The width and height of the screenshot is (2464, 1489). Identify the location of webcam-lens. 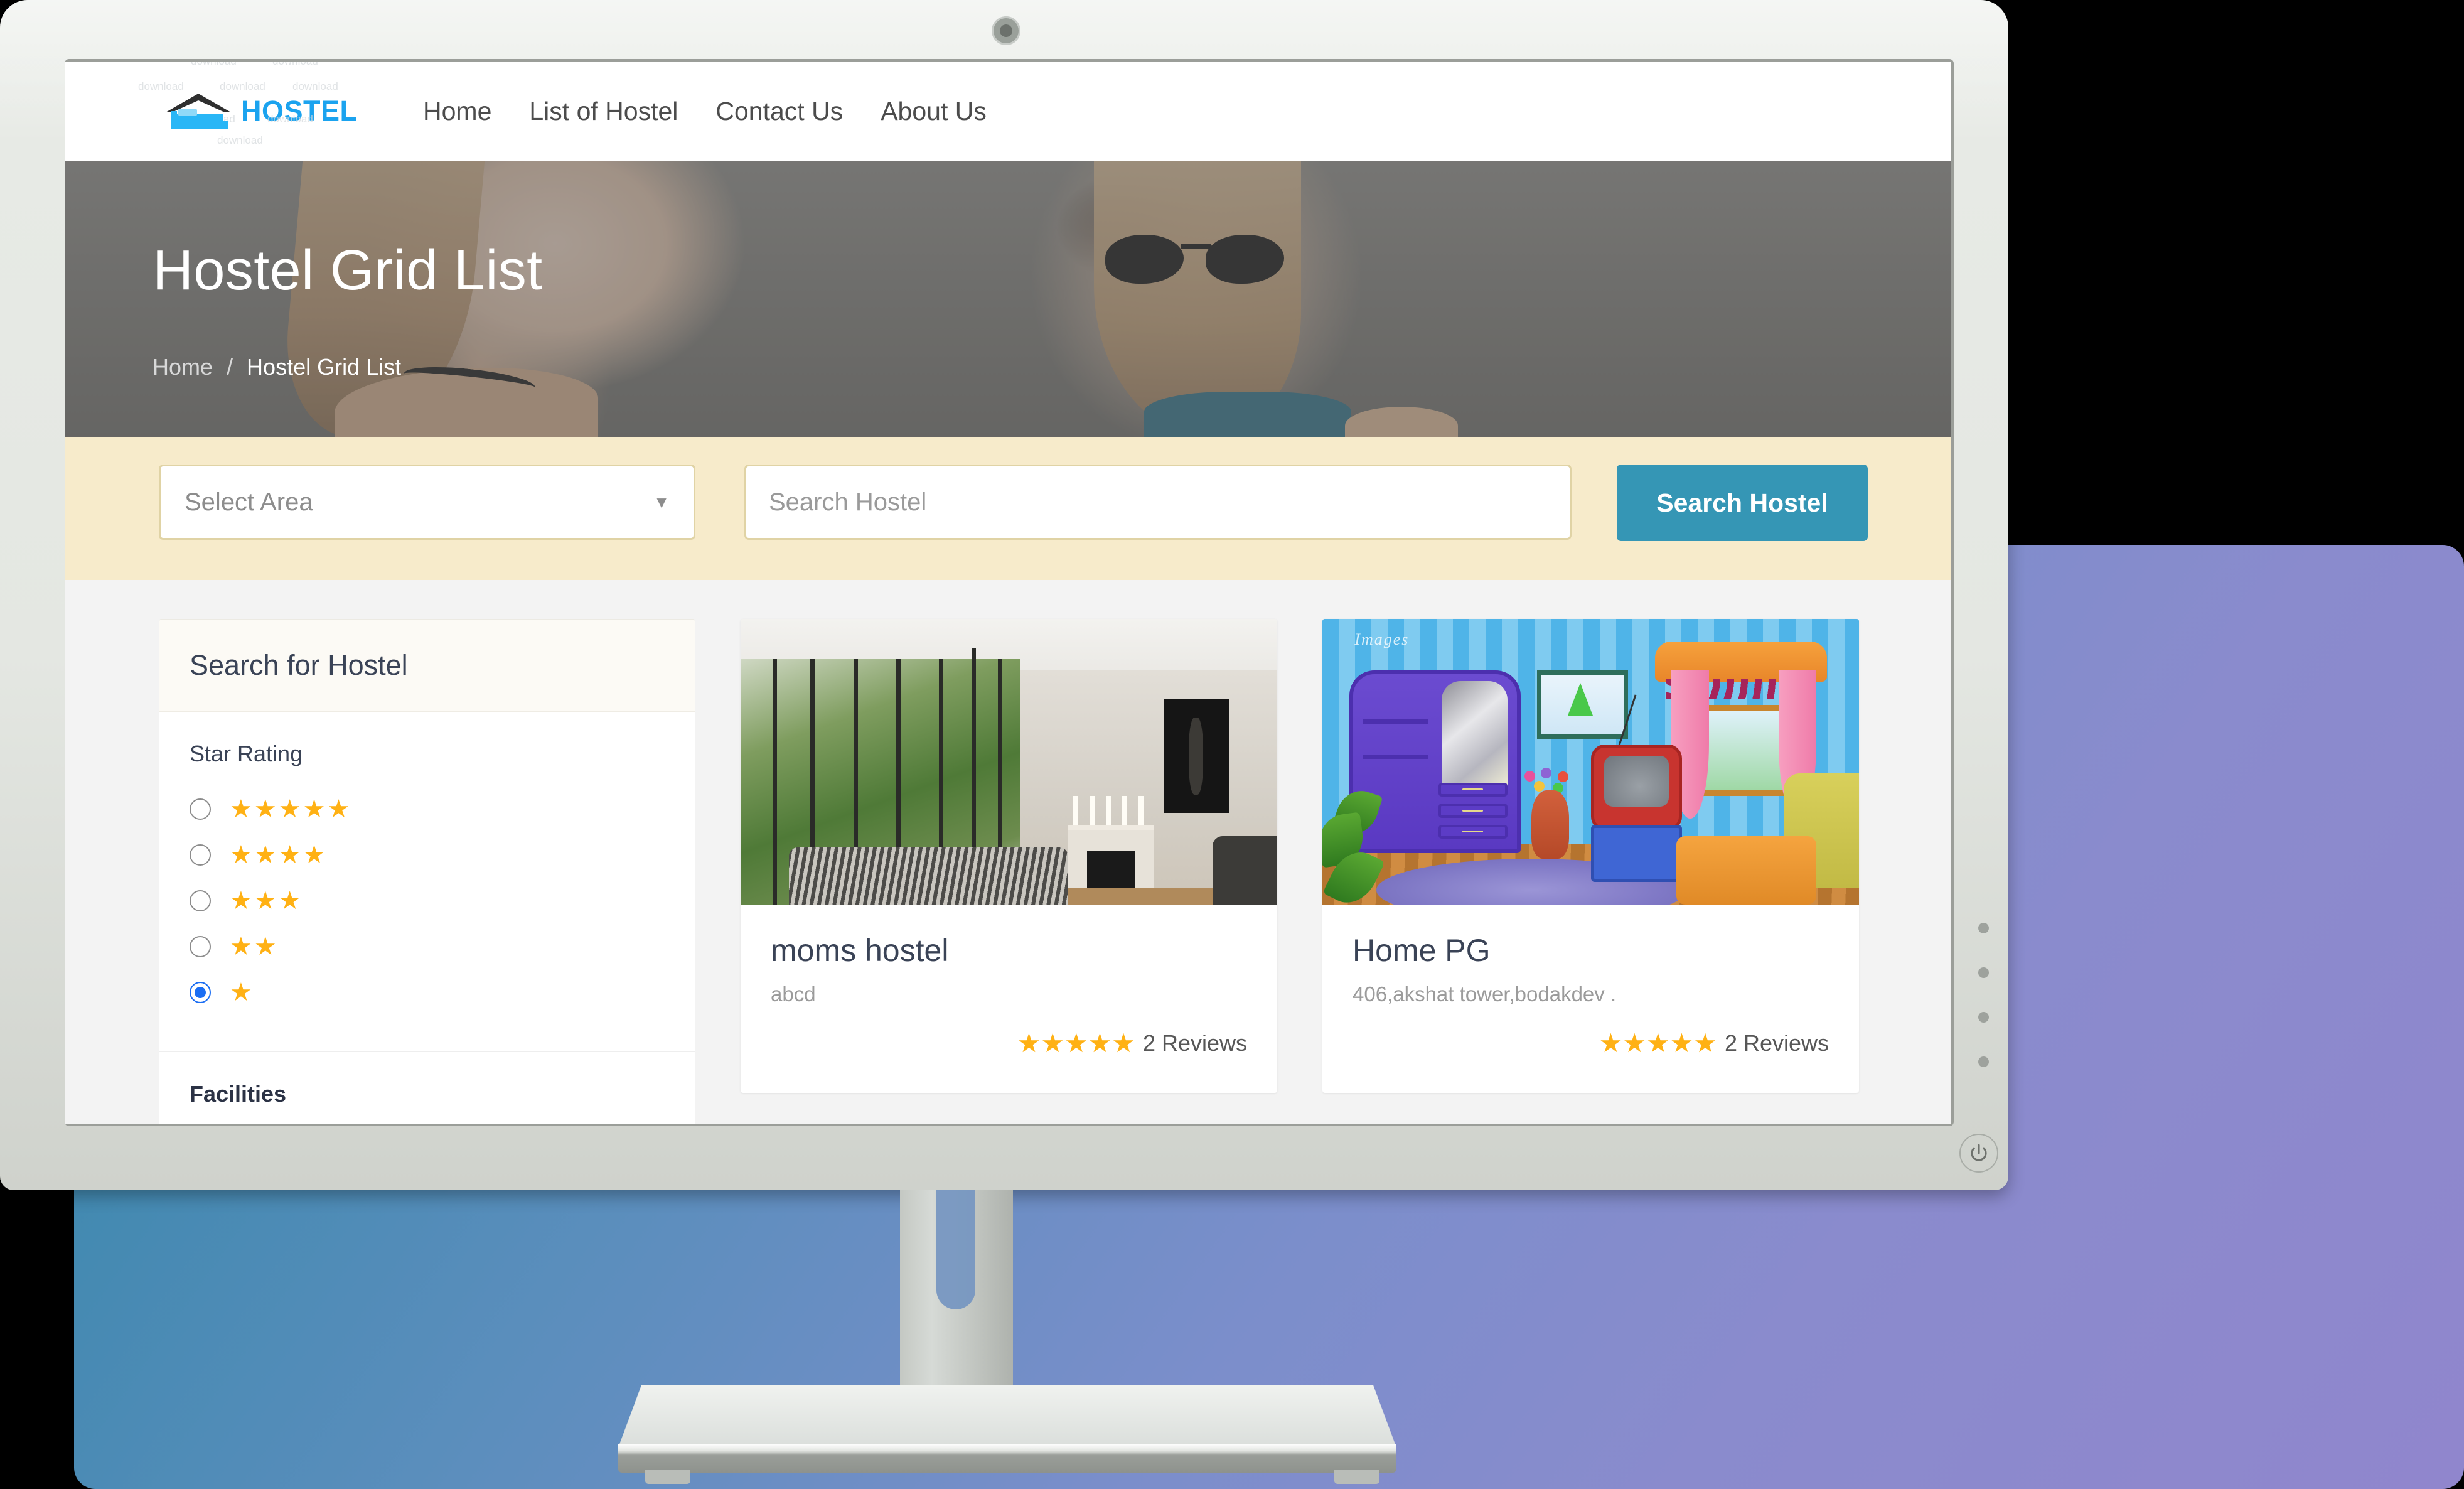
(1006, 31).